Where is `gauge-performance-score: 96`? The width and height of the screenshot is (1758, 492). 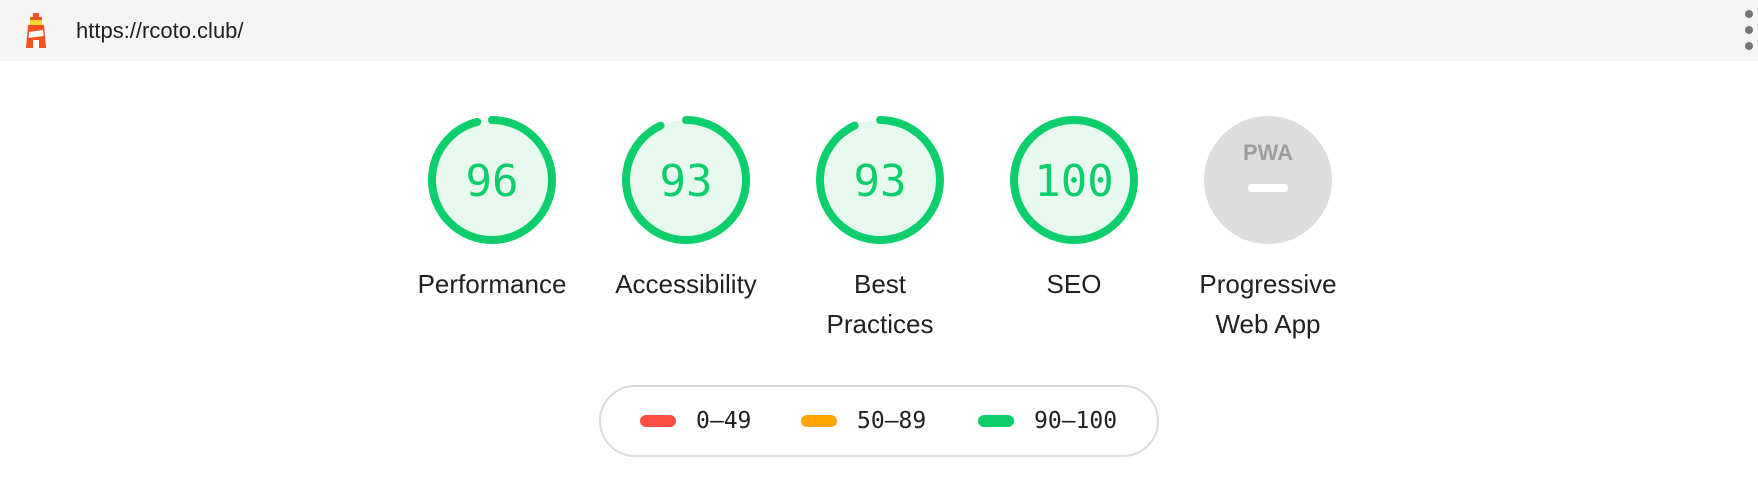
gauge-performance-score: 96 is located at coordinates (492, 181).